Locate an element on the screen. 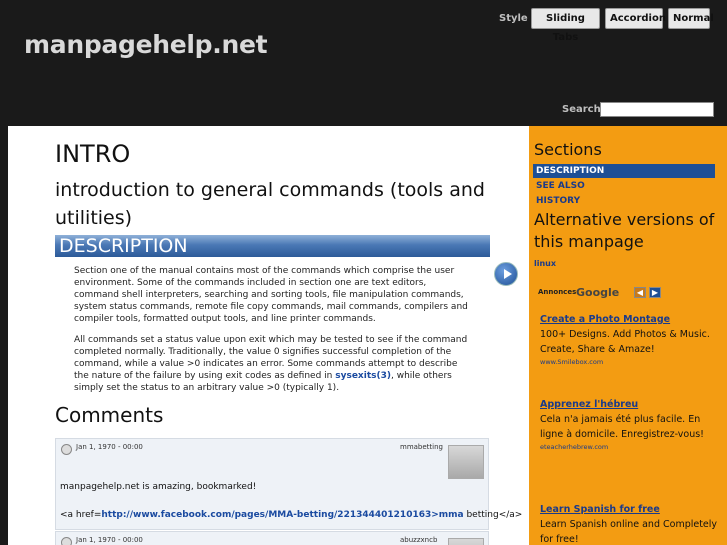  comment-text: manpagehelp.net is amazing, bookmarked! is located at coordinates (158, 487).